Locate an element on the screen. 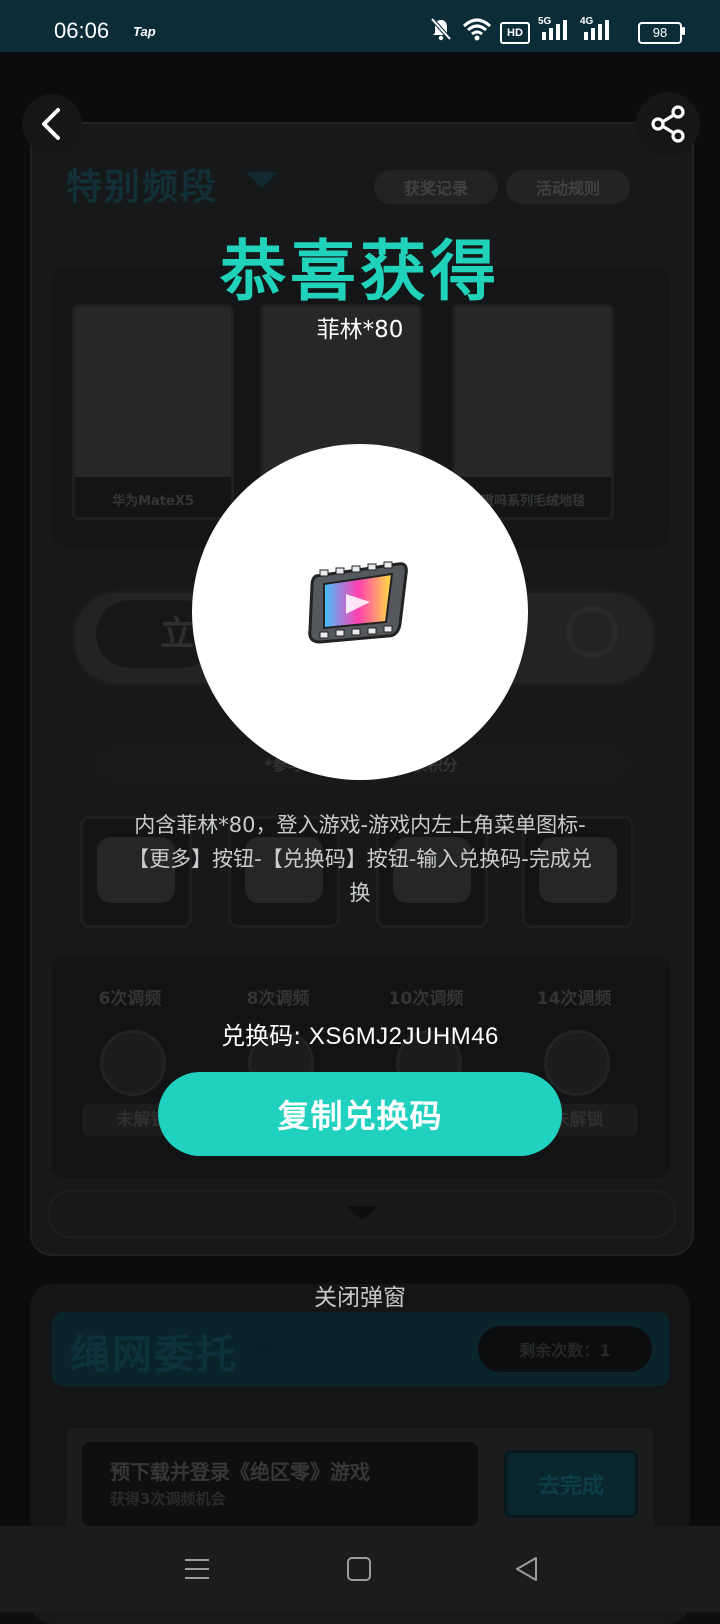  back-button is located at coordinates (52, 124).